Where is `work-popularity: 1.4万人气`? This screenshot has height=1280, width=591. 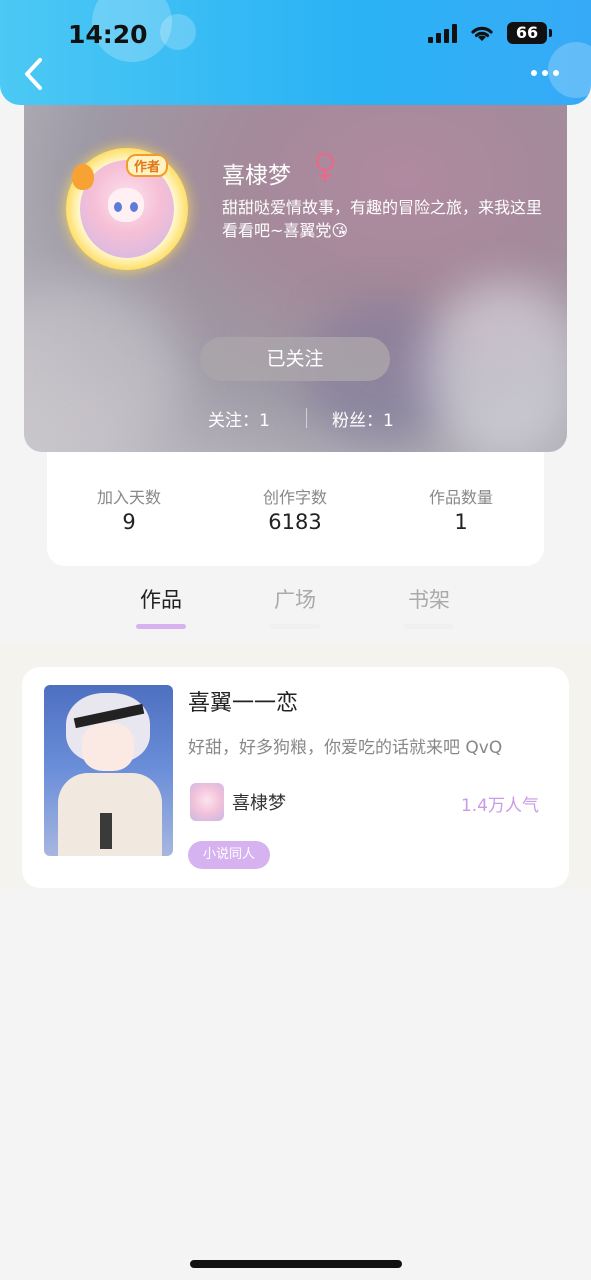 work-popularity: 1.4万人气 is located at coordinates (499, 806).